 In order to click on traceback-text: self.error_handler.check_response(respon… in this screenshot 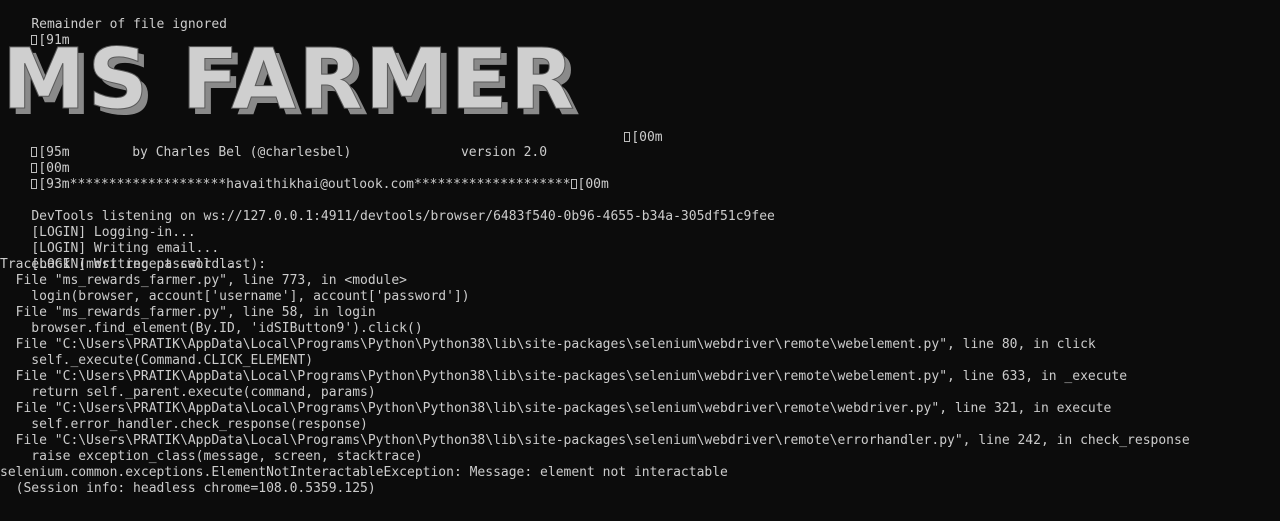, I will do `click(184, 424)`.